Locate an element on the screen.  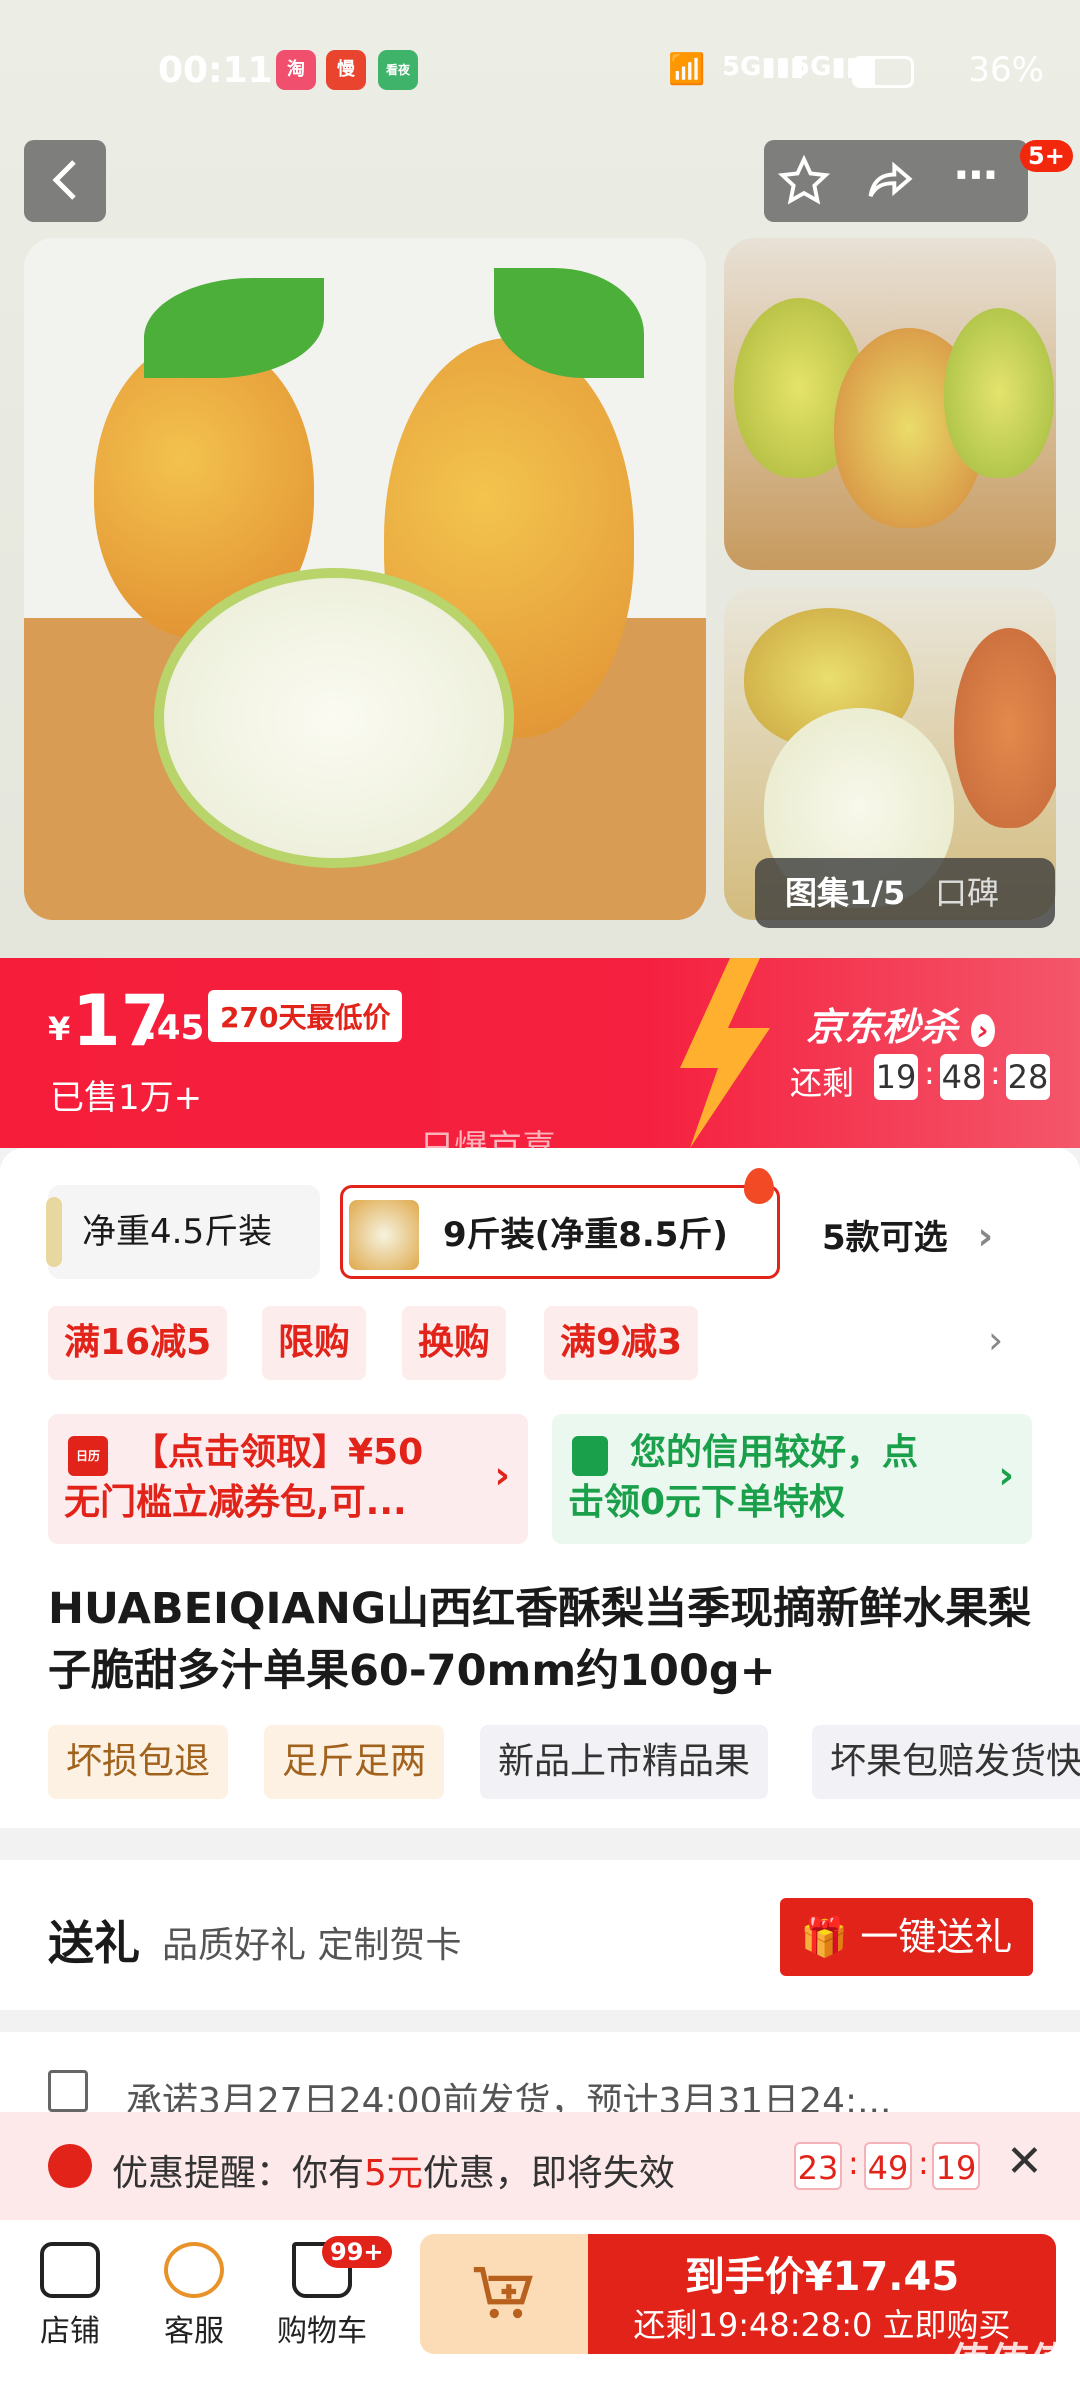
gift-button-label: 一键送礼 is located at coordinates (936, 1937).